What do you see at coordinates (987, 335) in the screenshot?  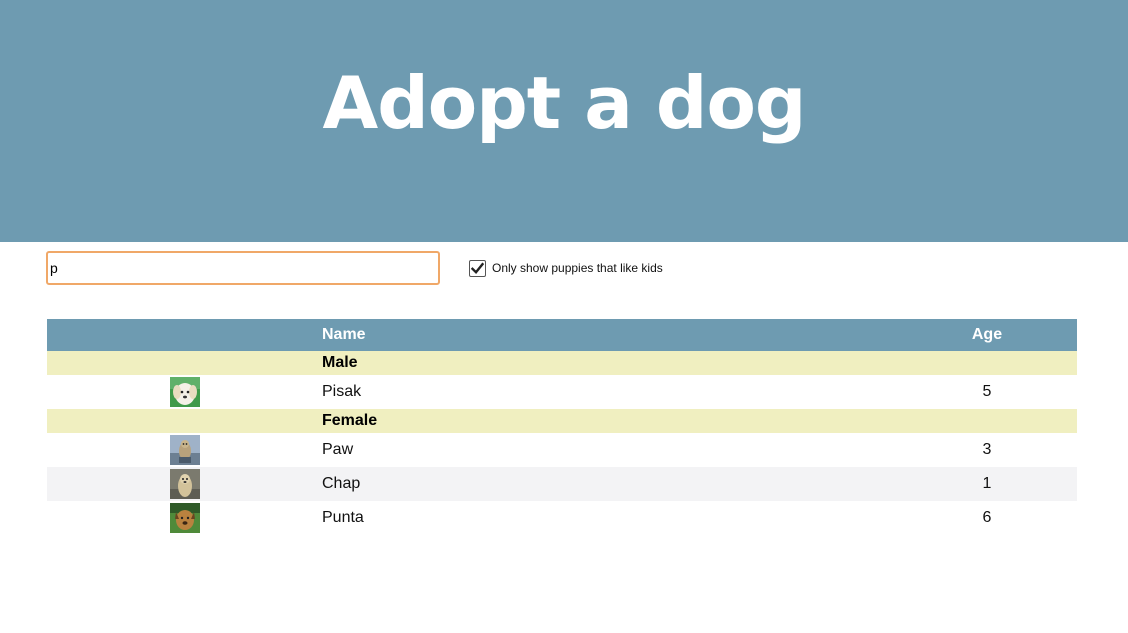 I see `column-header-age: Age` at bounding box center [987, 335].